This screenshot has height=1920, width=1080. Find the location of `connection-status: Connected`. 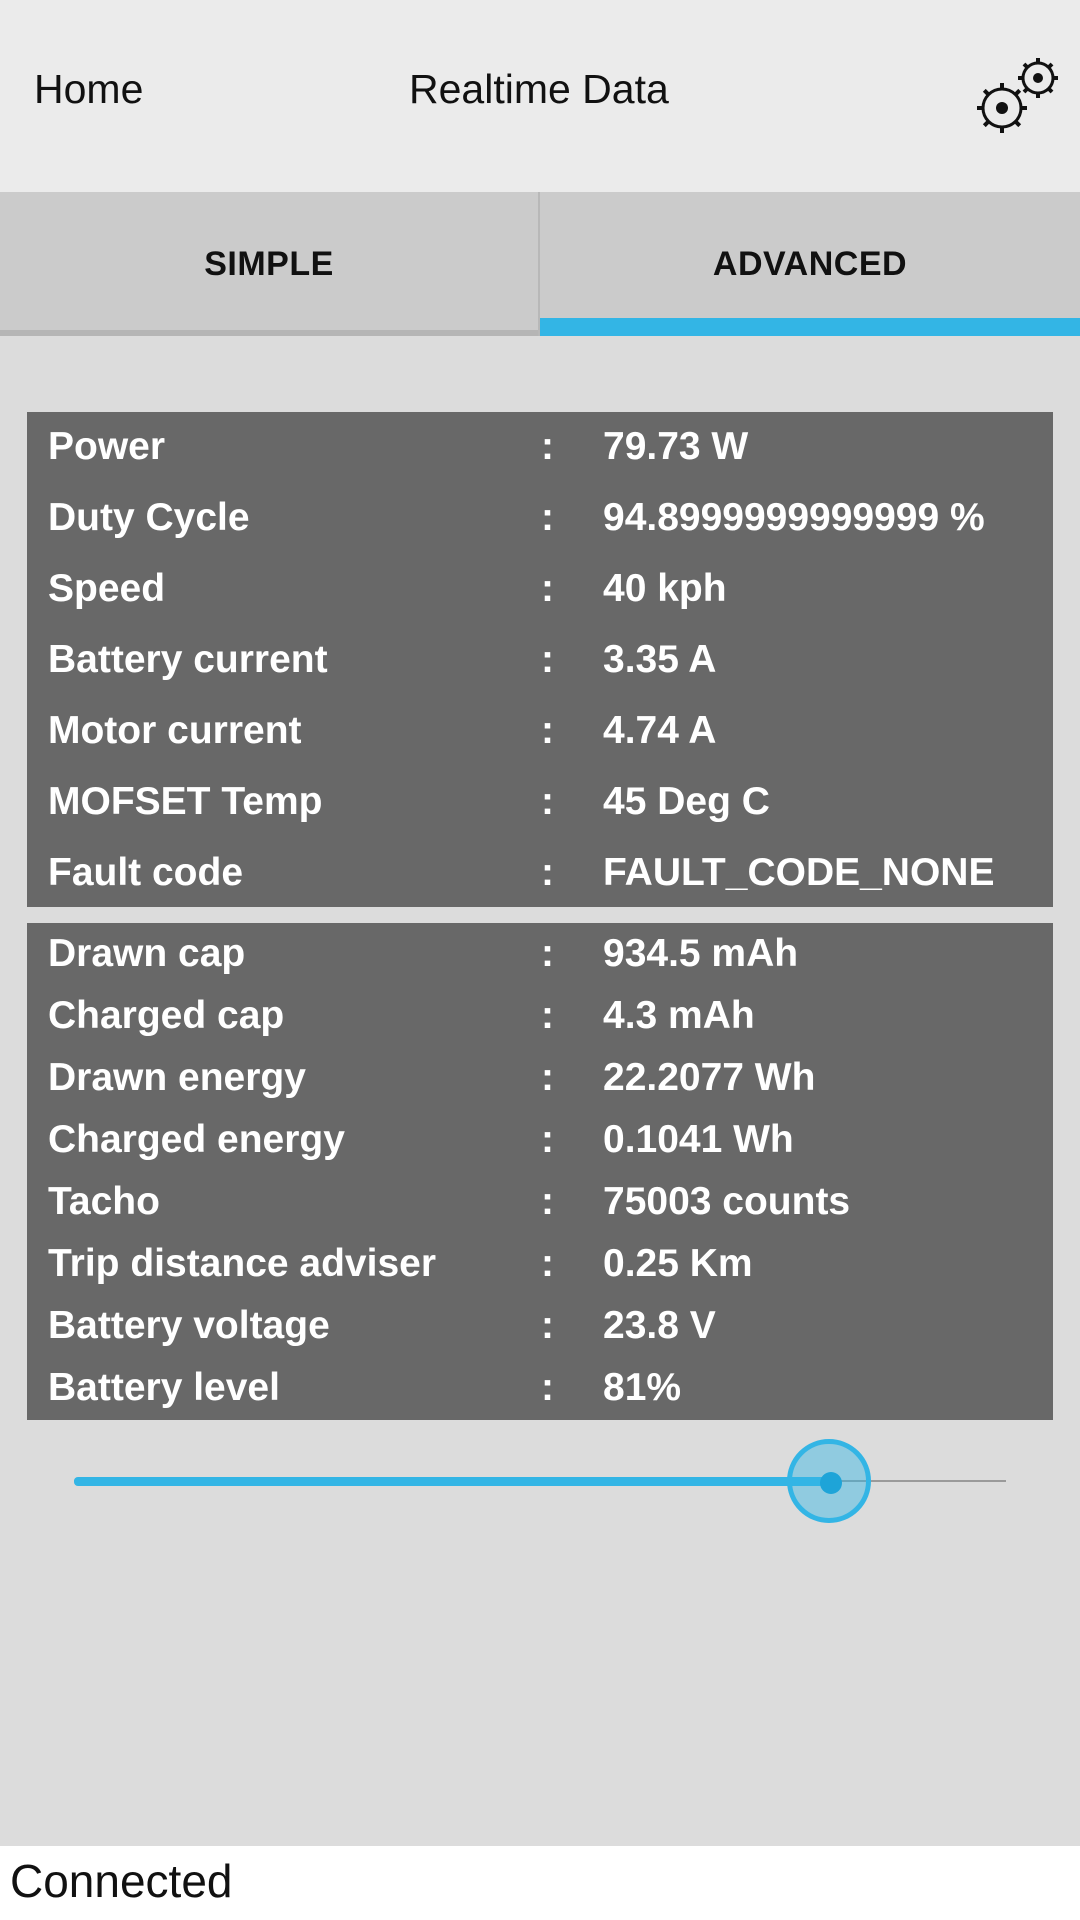

connection-status: Connected is located at coordinates (121, 1881).